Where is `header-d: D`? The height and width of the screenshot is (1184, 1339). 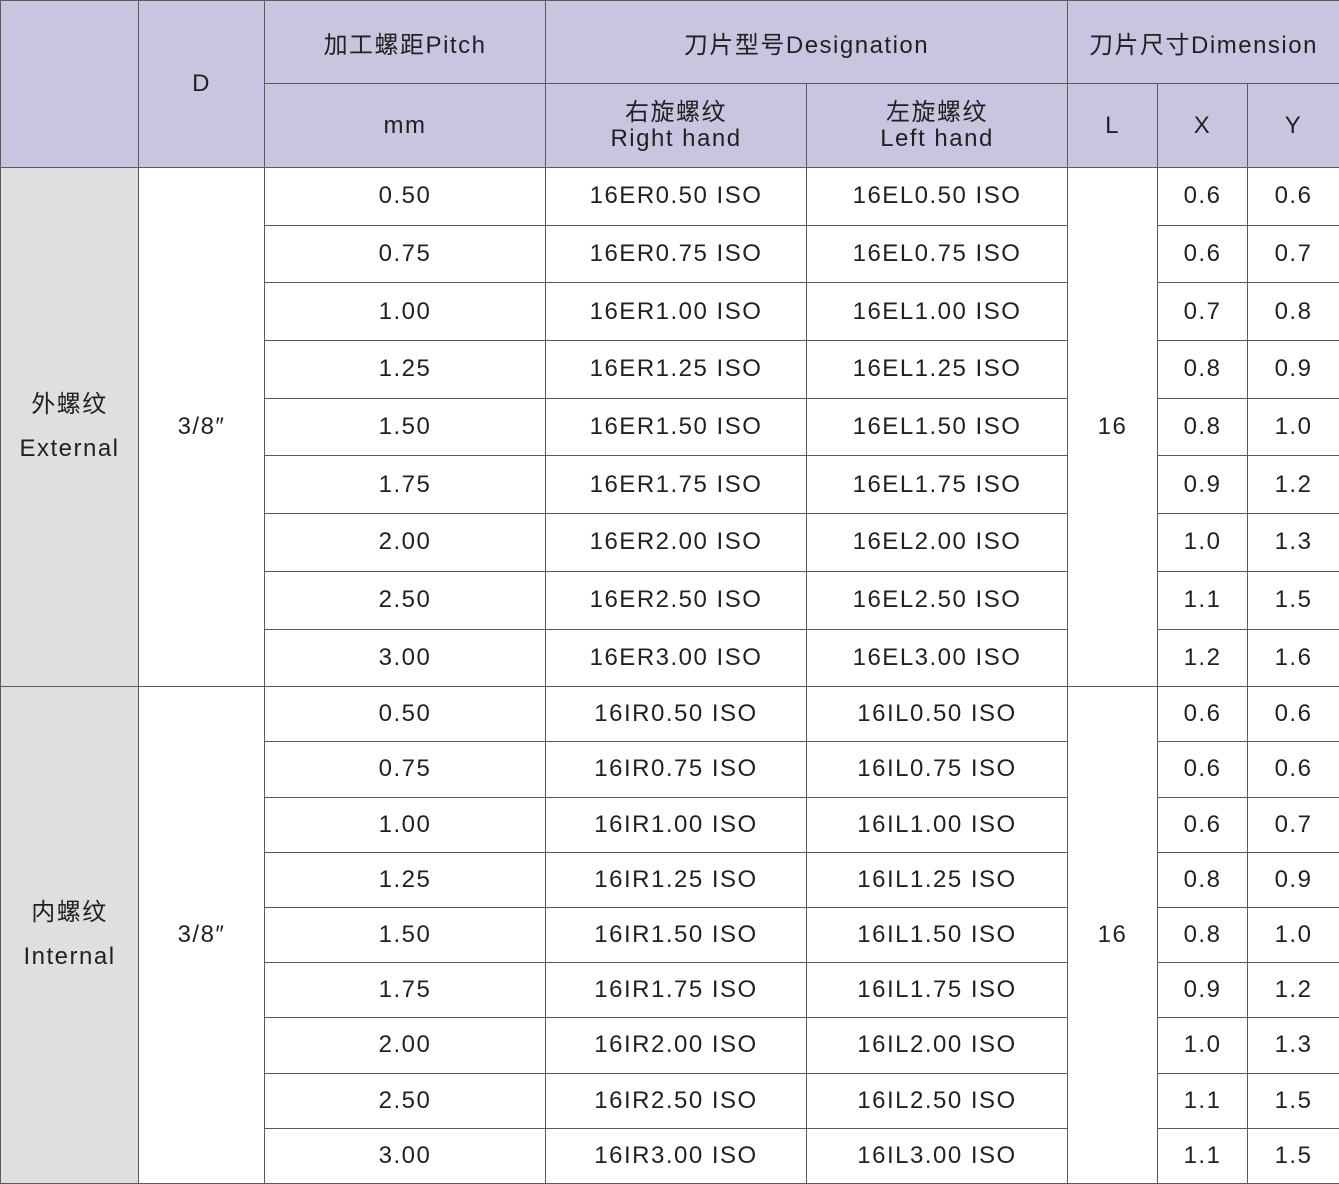
header-d: D is located at coordinates (201, 84).